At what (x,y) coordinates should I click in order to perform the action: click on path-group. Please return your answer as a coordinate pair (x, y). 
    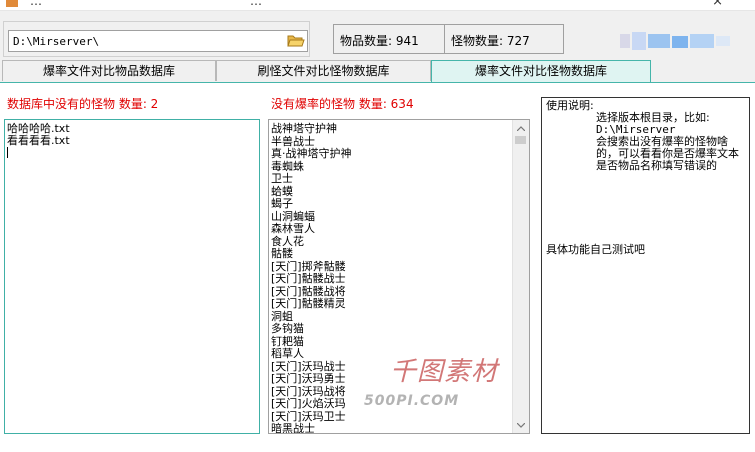
    Looking at the image, I should click on (156, 39).